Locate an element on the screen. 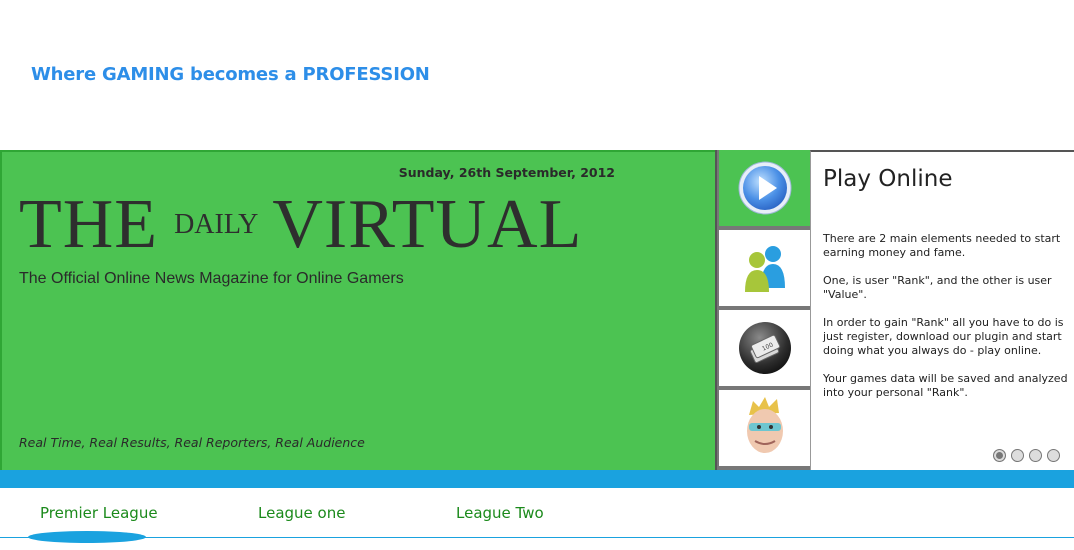 This screenshot has width=1074, height=550. masthead-word-the: THE is located at coordinates (89, 224).